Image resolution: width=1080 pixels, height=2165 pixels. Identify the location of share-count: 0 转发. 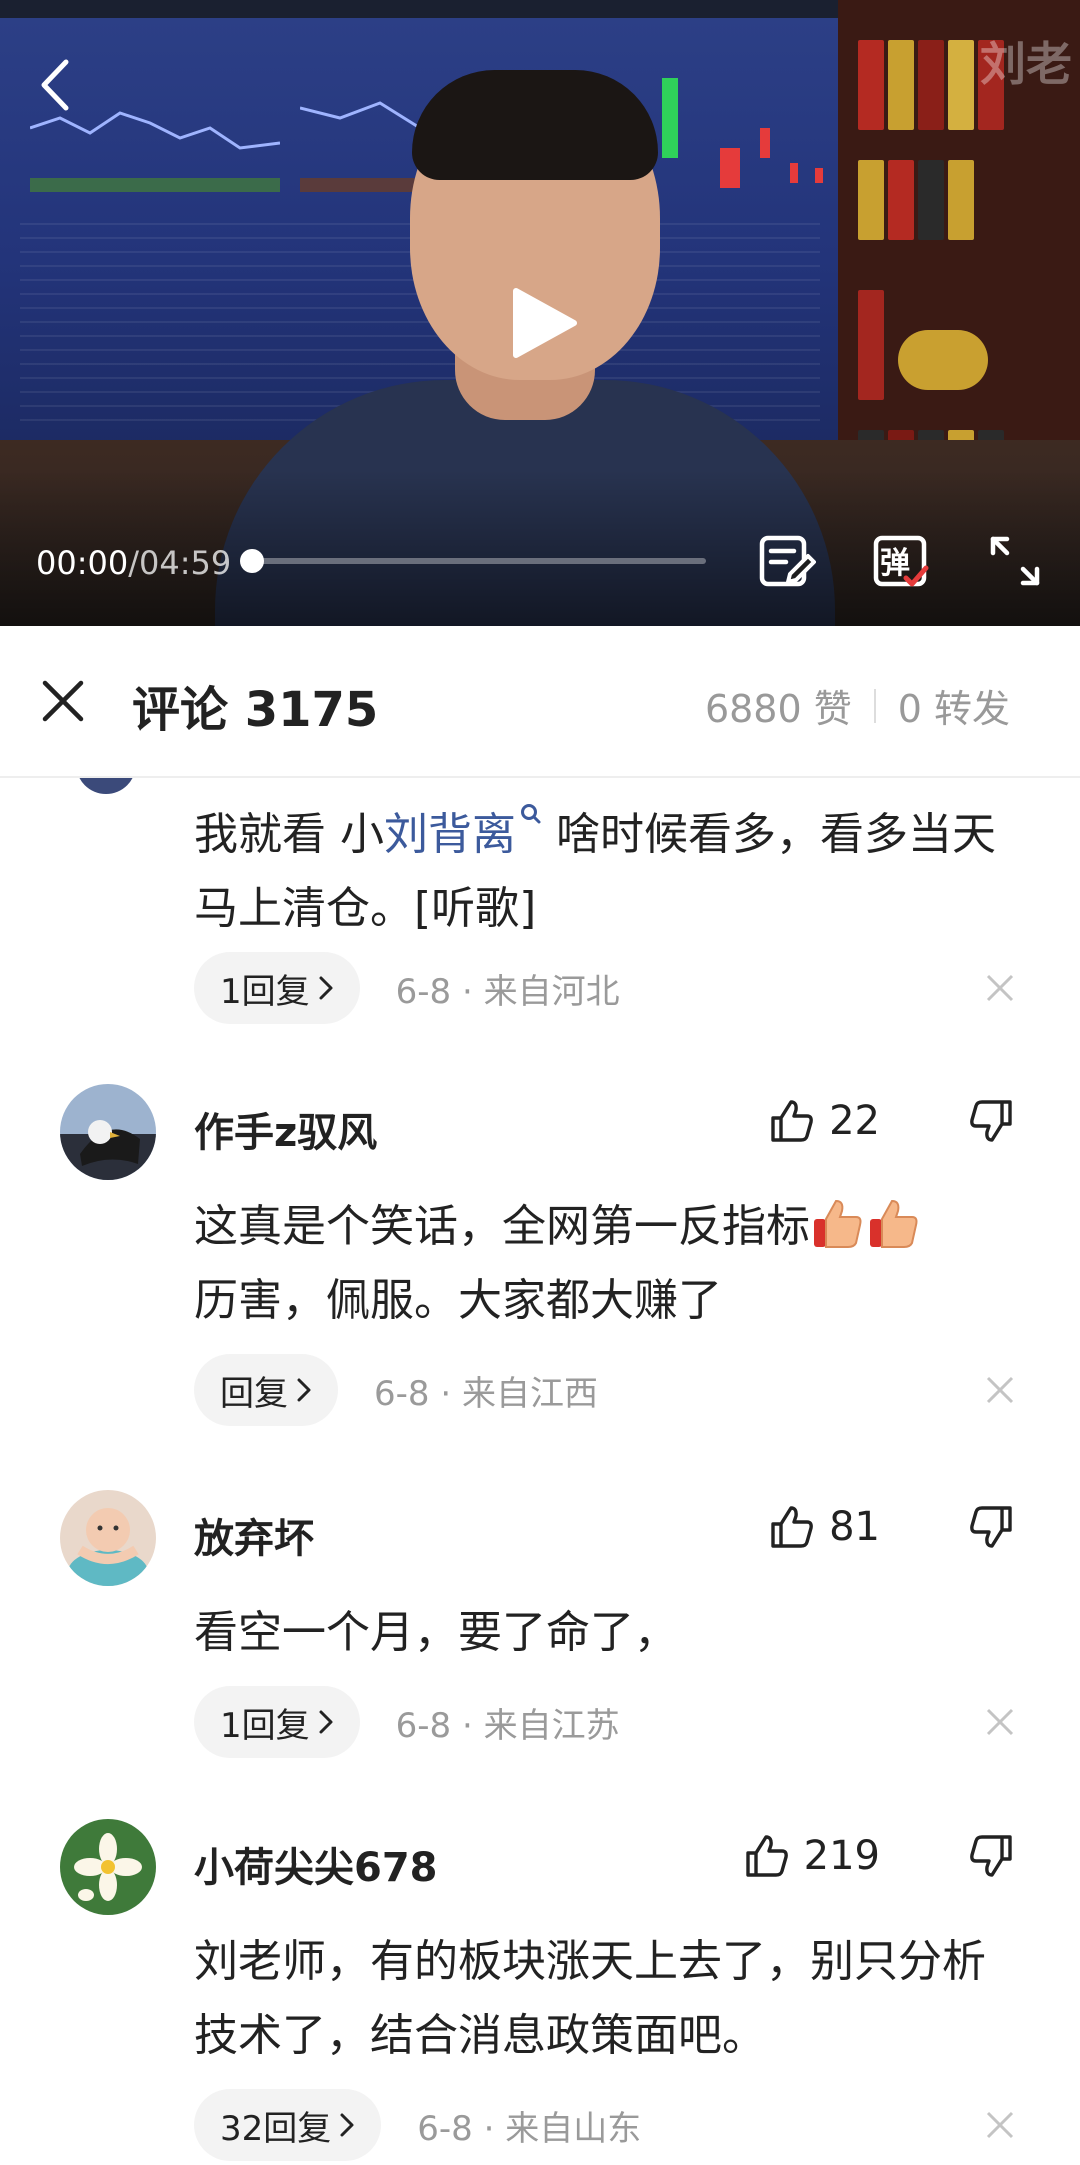
(953, 709).